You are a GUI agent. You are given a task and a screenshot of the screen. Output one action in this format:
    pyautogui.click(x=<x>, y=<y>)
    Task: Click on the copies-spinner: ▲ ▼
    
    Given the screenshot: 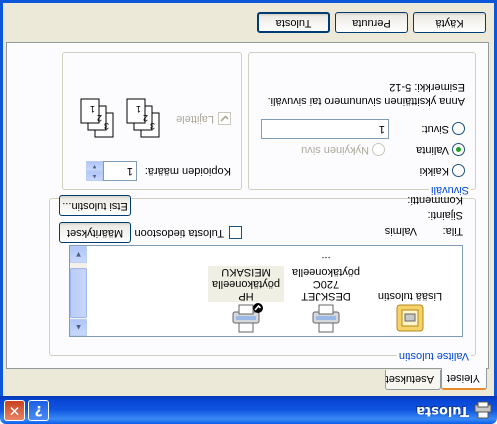 What is the action you would take?
    pyautogui.click(x=94, y=171)
    